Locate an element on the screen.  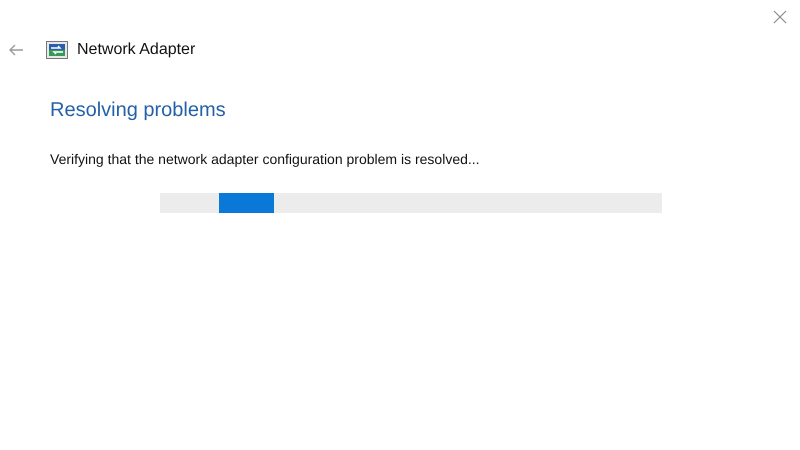
page-heading: Resolving problems is located at coordinates (138, 110).